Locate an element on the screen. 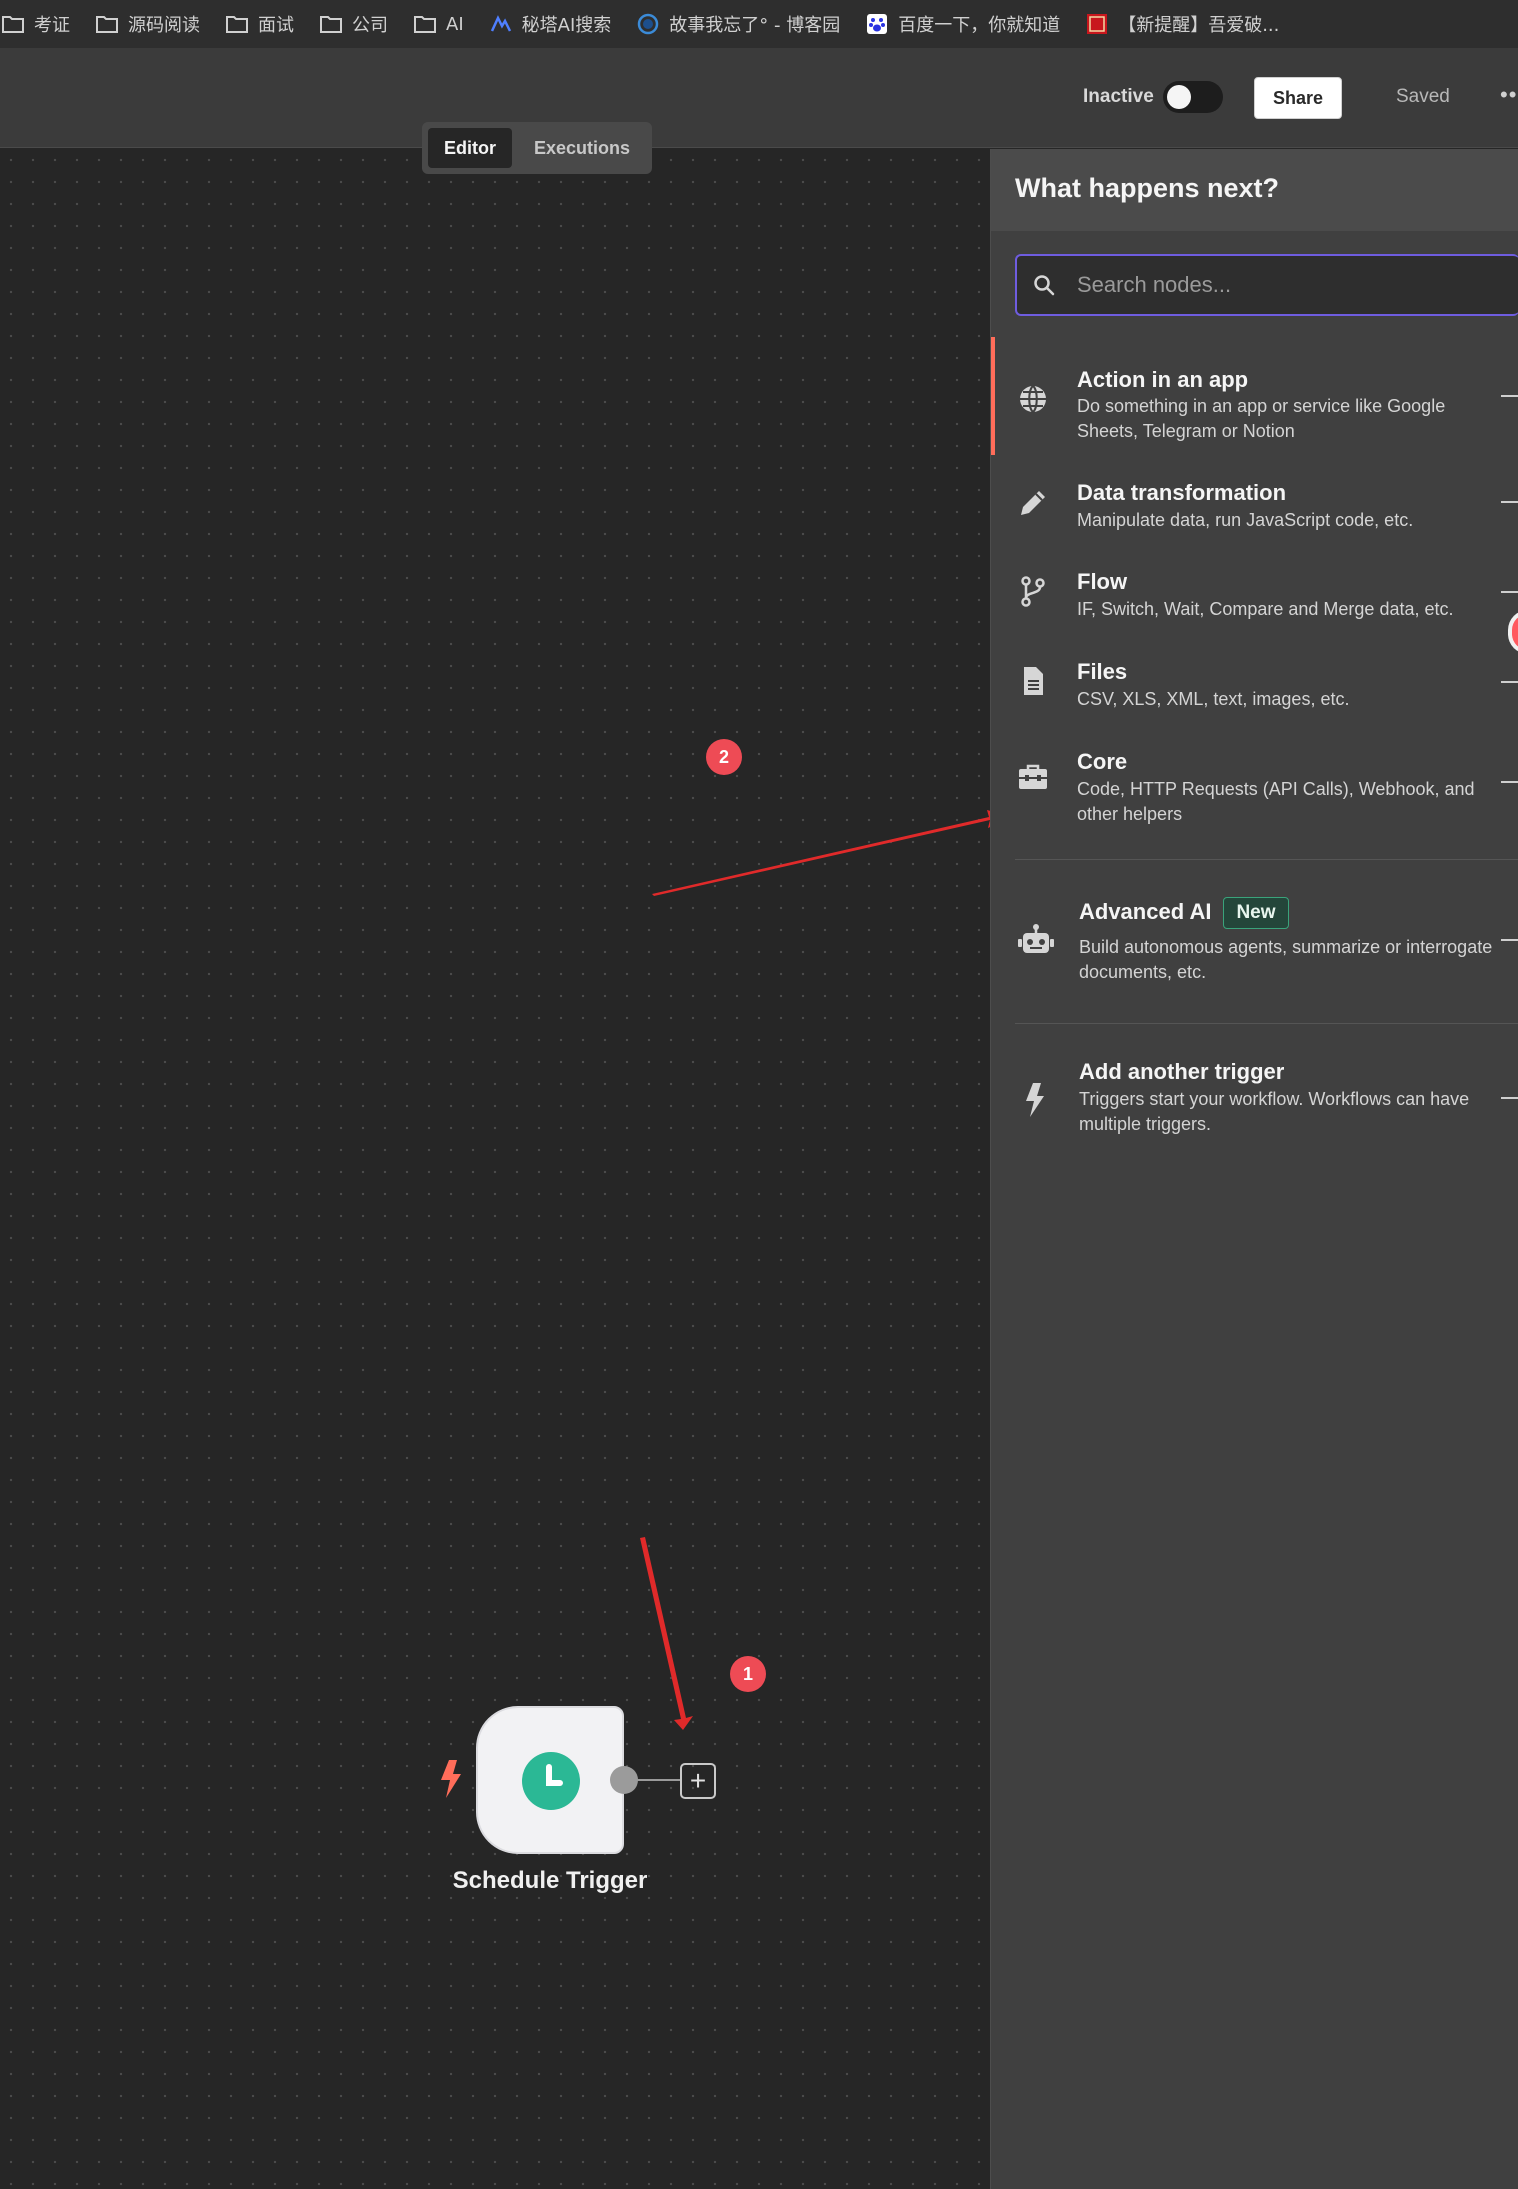 This screenshot has width=1518, height=2189. annotation-badge-1: 1 is located at coordinates (748, 1674).